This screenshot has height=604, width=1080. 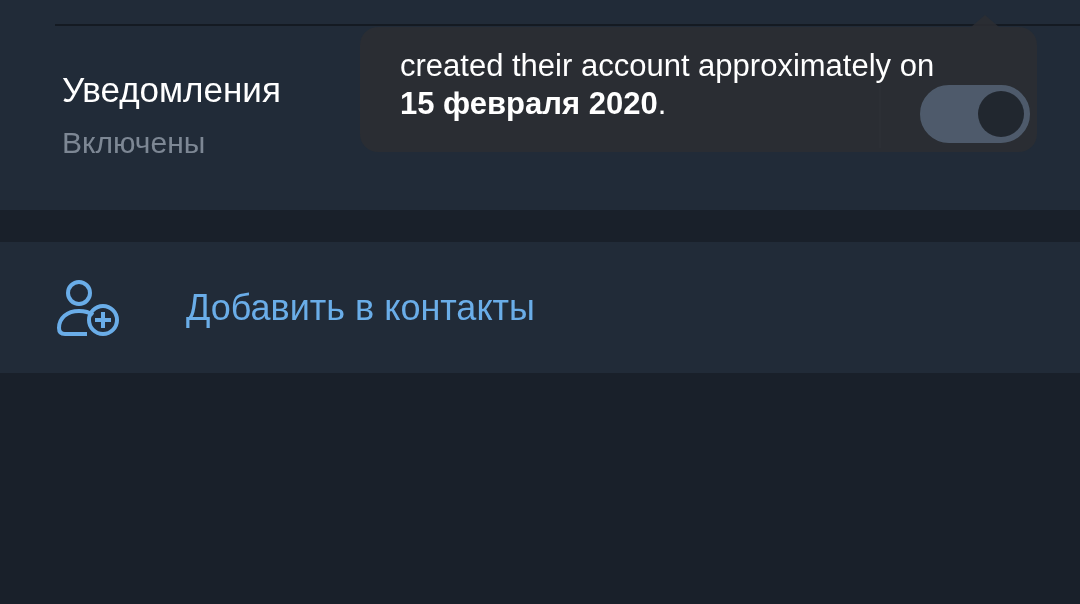 What do you see at coordinates (171, 90) in the screenshot?
I see `notifications-label: Уведомления` at bounding box center [171, 90].